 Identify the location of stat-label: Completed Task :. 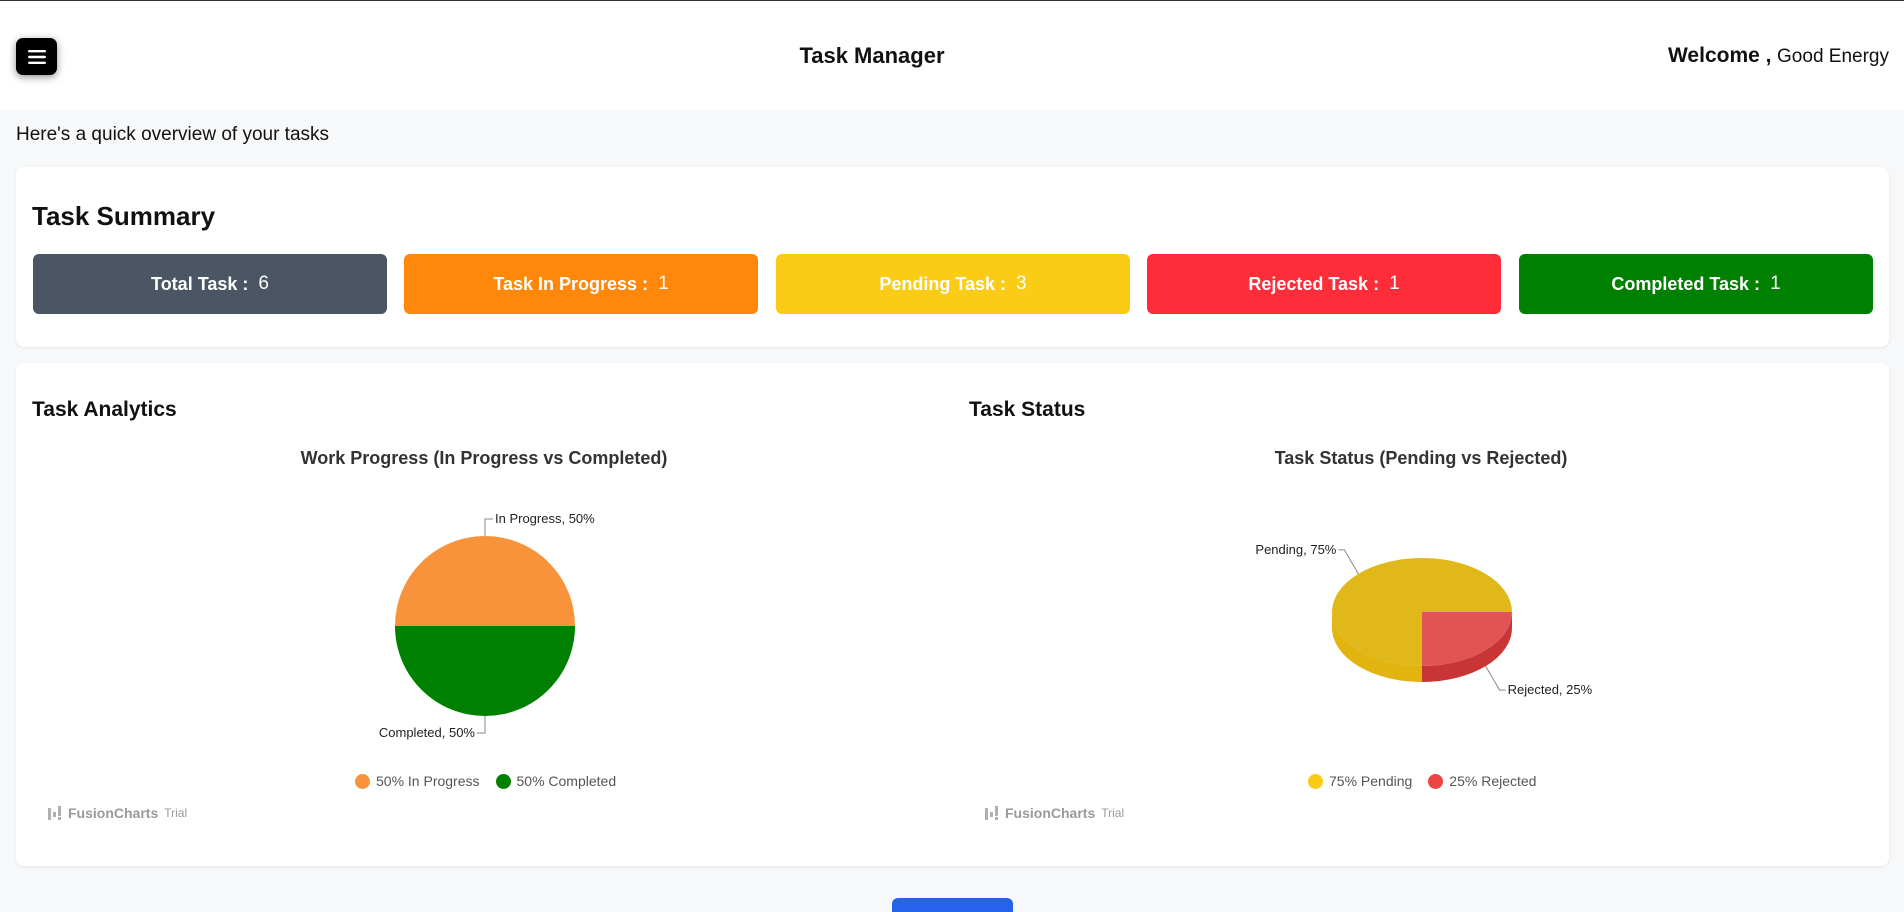
(1686, 283).